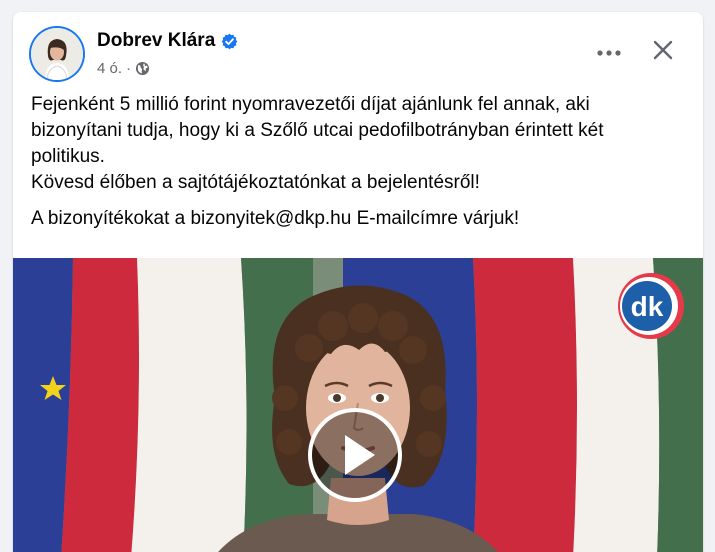 The height and width of the screenshot is (552, 715). I want to click on author-avatar, so click(57, 54).